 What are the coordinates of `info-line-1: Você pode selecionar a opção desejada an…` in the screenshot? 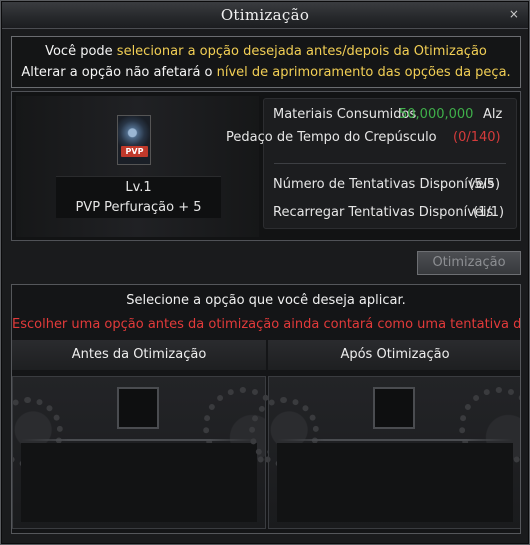 It's located at (266, 51).